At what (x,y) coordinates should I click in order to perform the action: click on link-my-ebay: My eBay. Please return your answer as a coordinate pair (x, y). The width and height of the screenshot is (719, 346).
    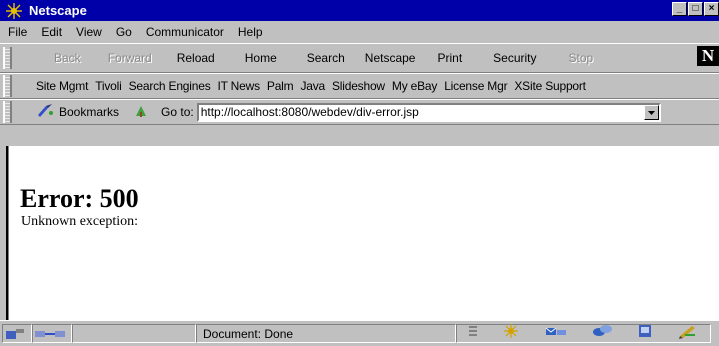
    Looking at the image, I should click on (414, 86).